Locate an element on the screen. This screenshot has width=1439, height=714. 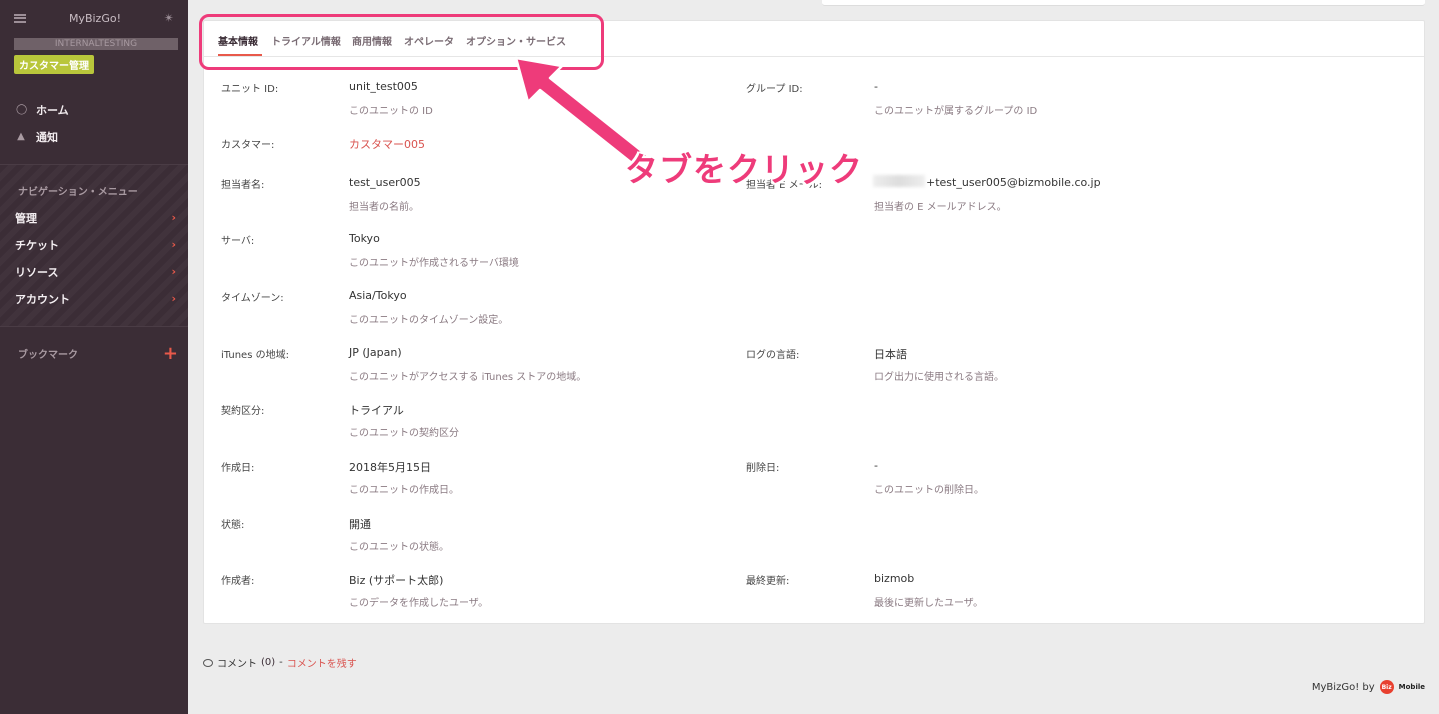
sidebar-item-label: リソース is located at coordinates (37, 272).